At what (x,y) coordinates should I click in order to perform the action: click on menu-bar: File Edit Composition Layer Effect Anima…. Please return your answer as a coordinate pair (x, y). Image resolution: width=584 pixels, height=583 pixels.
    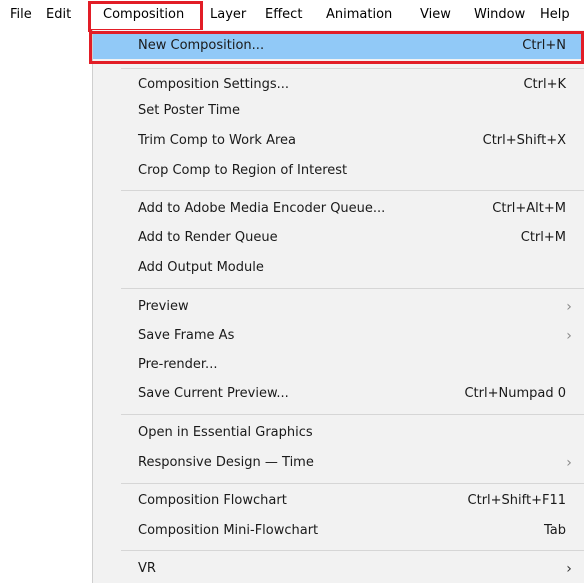
    Looking at the image, I should click on (292, 15).